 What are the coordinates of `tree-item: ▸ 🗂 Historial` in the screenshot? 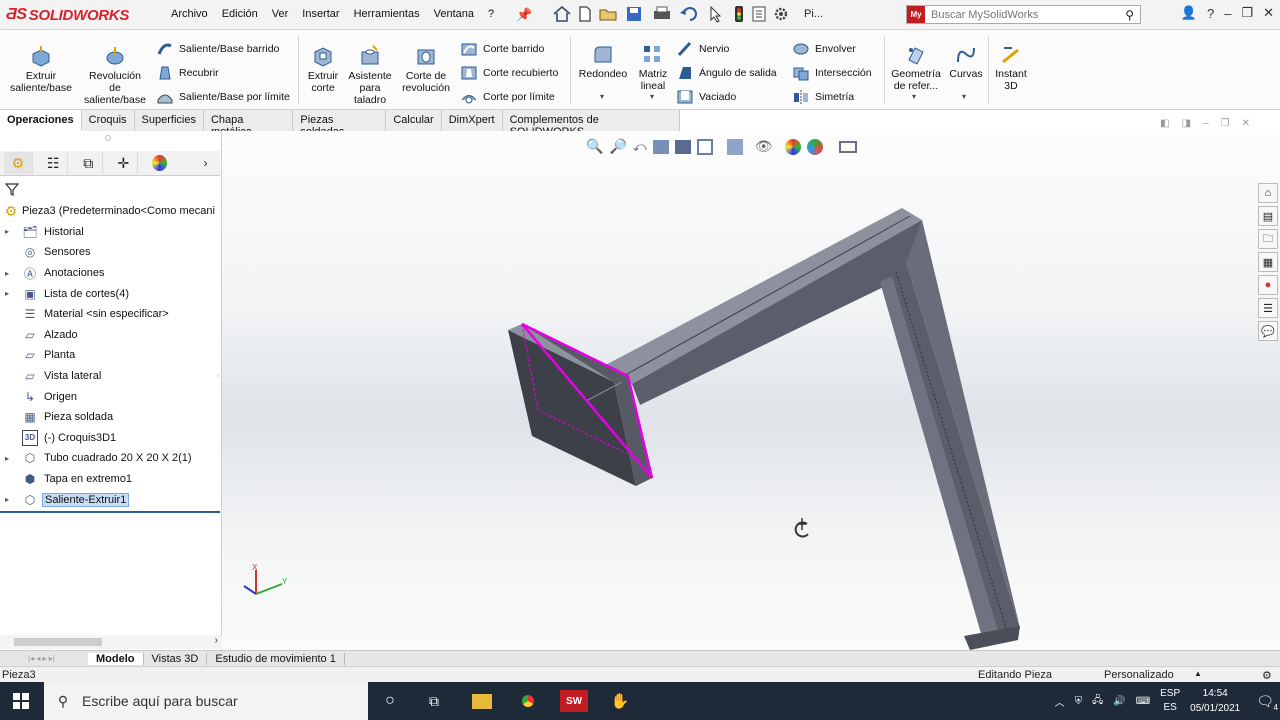 It's located at (111, 232).